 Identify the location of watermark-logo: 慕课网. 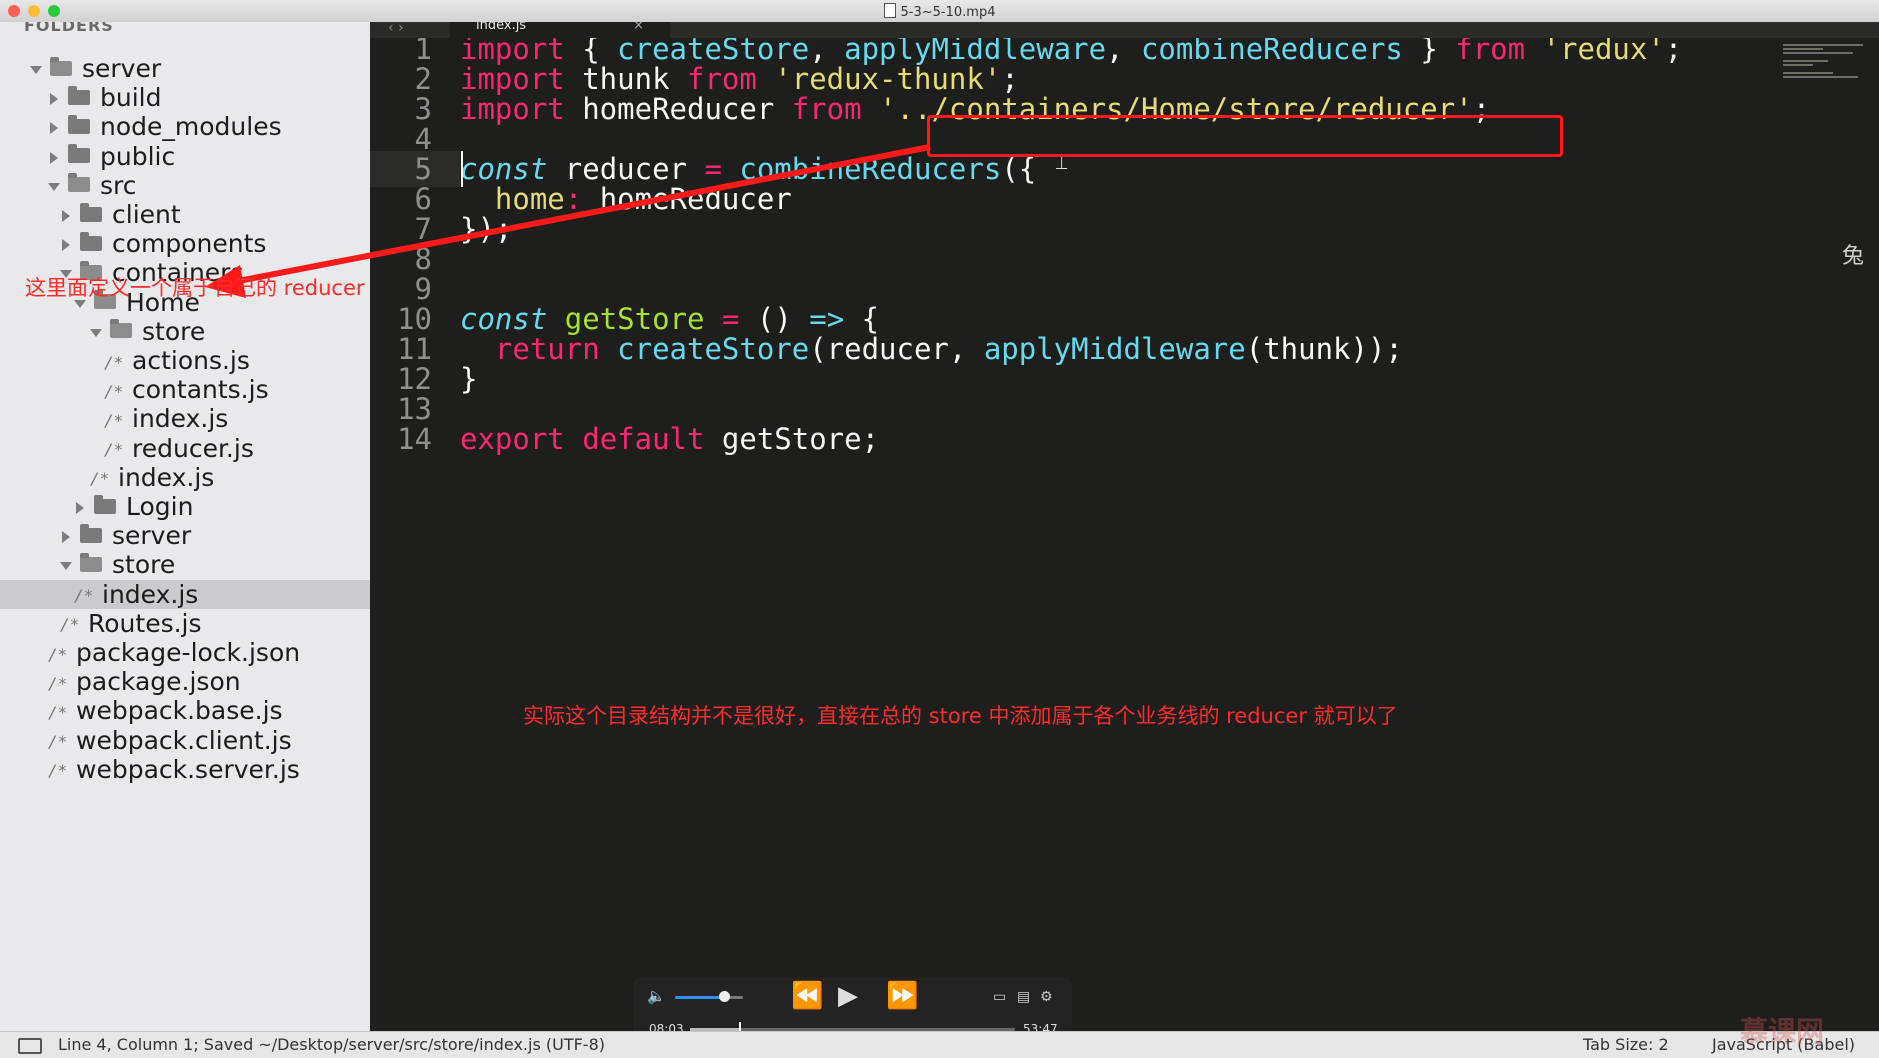
(1782, 1031).